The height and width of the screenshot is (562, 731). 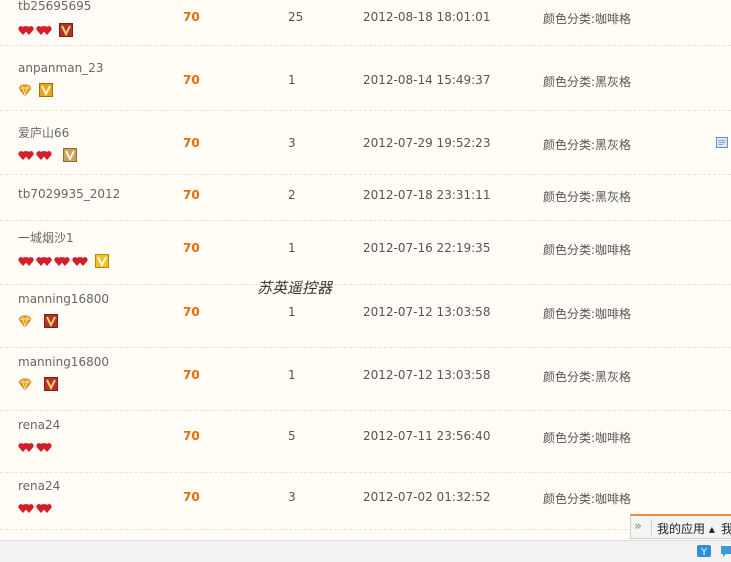 I want to click on quantity: 2, so click(x=292, y=195).